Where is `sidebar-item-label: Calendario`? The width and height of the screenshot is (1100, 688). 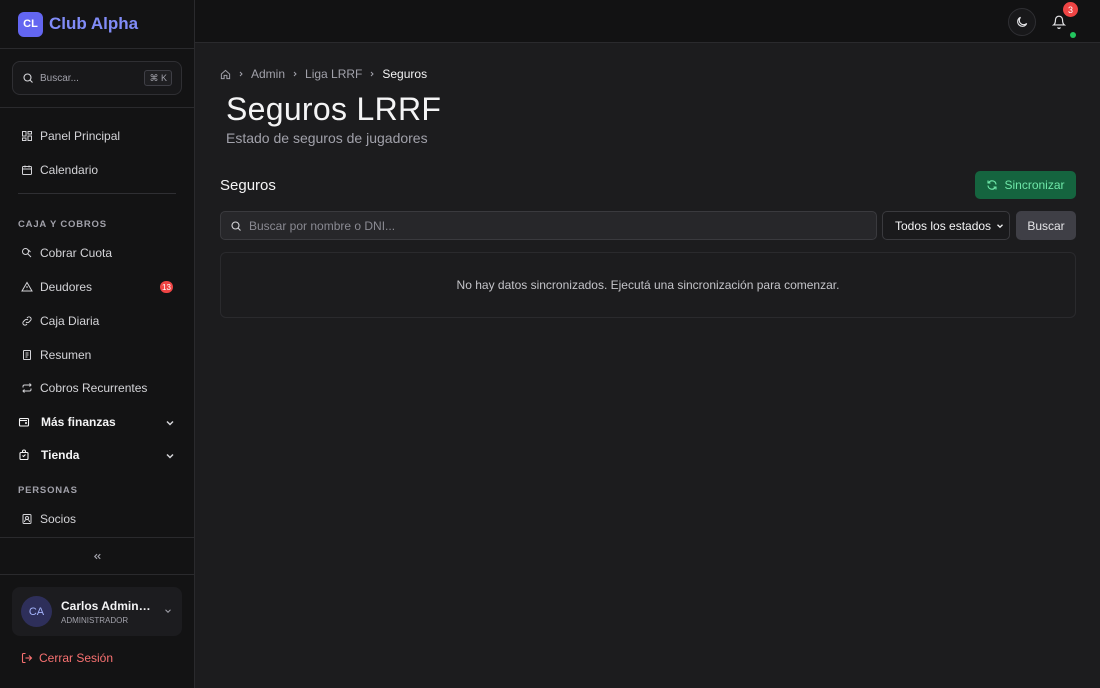
sidebar-item-label: Calendario is located at coordinates (69, 170).